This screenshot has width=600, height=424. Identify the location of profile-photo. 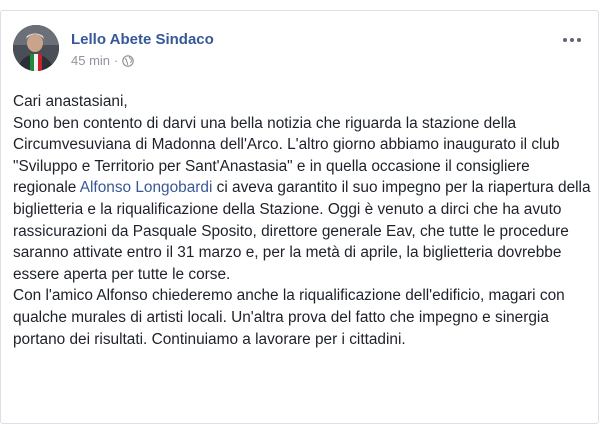
(36, 48).